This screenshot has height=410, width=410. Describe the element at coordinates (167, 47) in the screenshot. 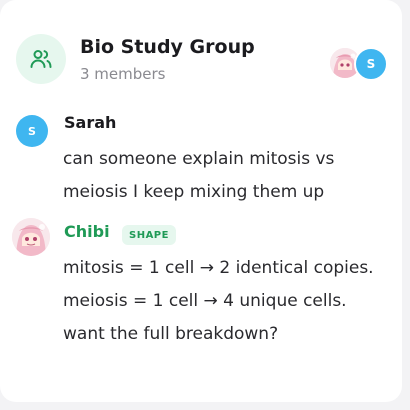

I see `group-title: Bio Study Group` at that location.